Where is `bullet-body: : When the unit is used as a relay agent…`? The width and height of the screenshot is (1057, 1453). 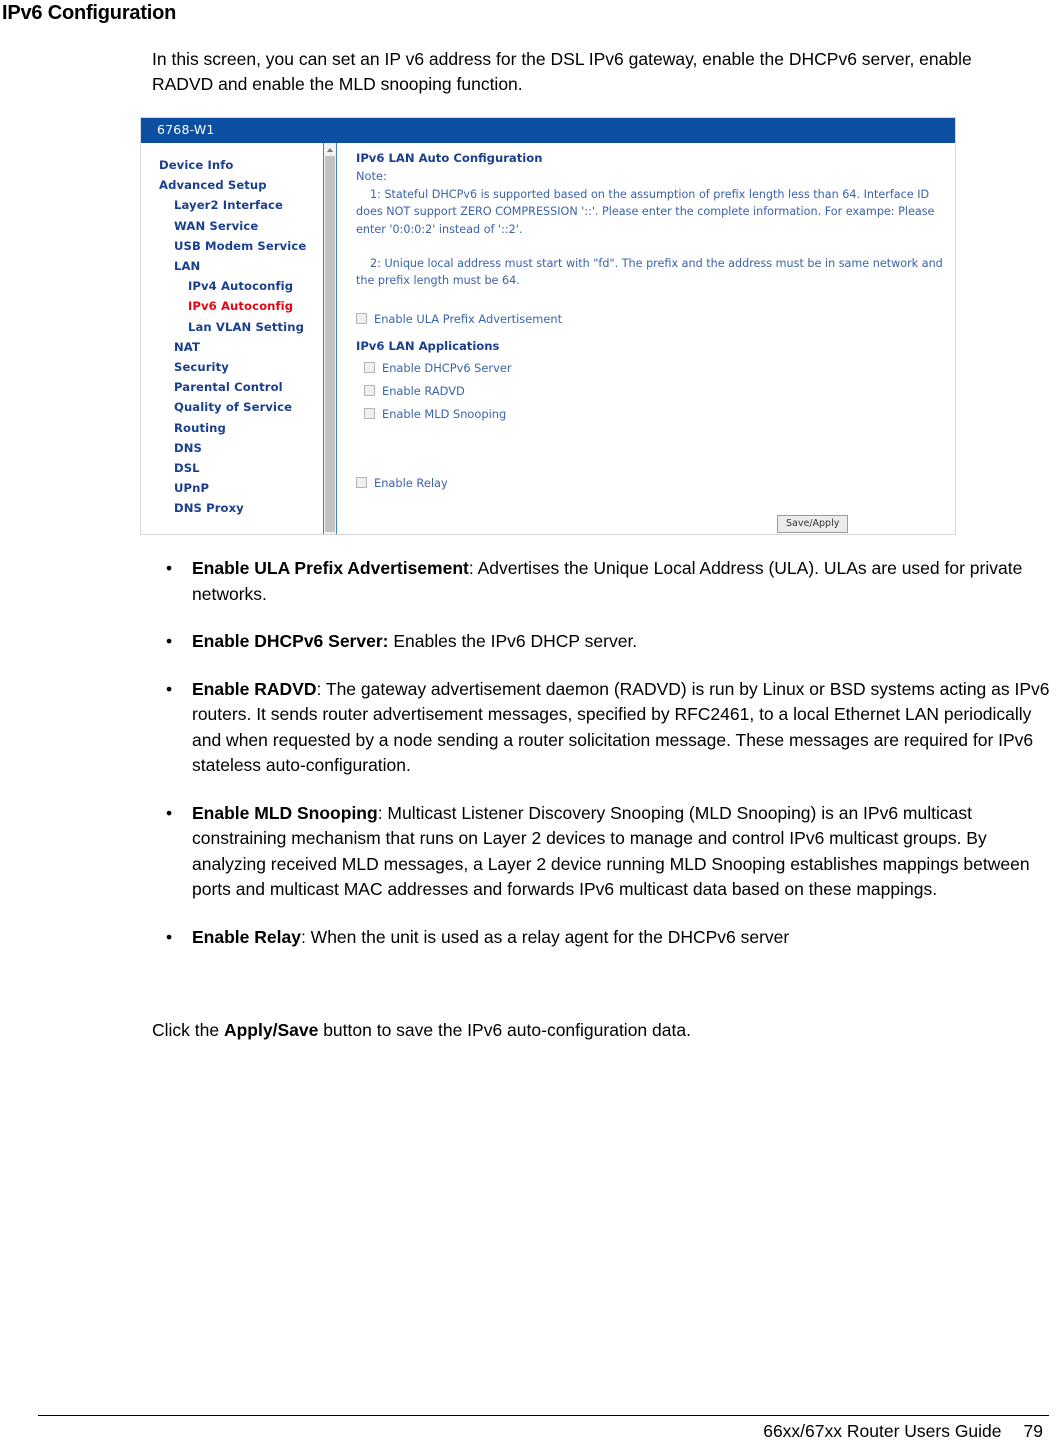 bullet-body: : When the unit is used as a relay agent… is located at coordinates (545, 936).